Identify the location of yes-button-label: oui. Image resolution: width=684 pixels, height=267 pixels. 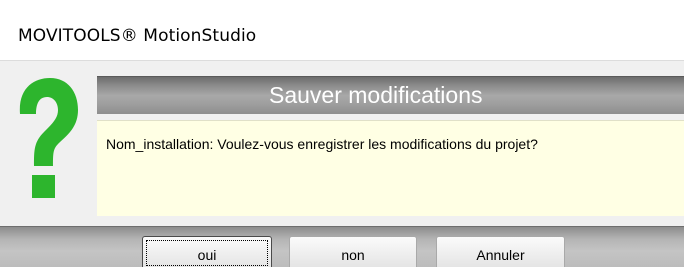
(207, 255).